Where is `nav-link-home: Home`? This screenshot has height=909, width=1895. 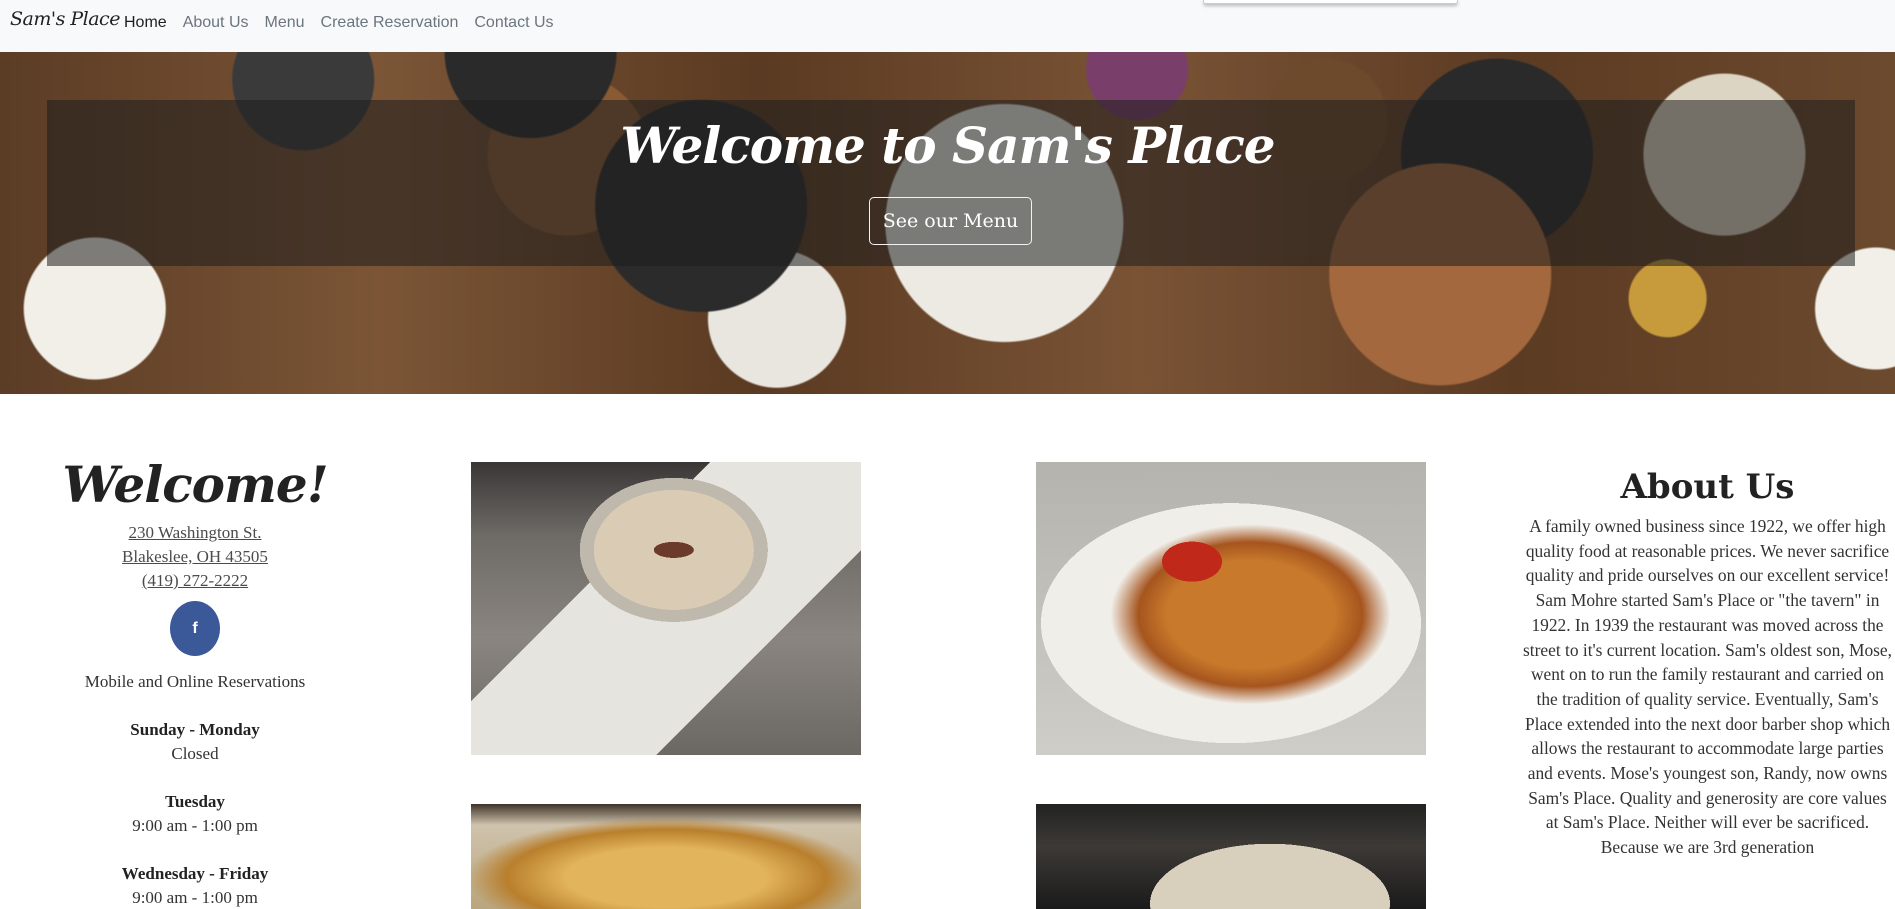
nav-link-home: Home is located at coordinates (145, 23).